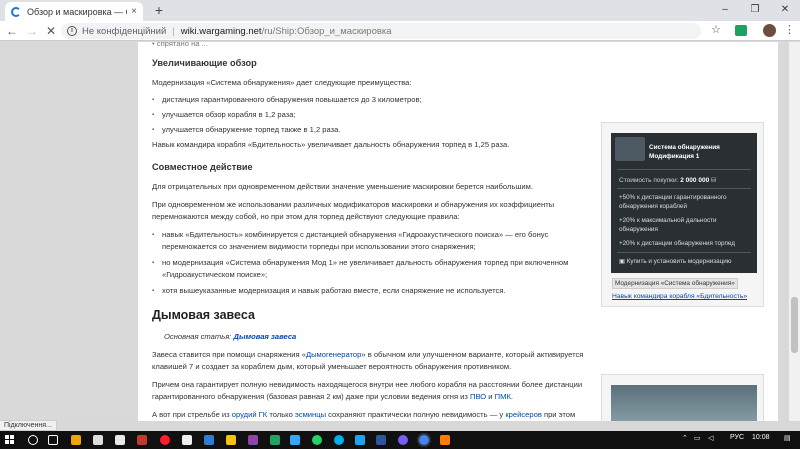  What do you see at coordinates (649, 180) in the screenshot?
I see `cost-label: Стоимость покупки:` at bounding box center [649, 180].